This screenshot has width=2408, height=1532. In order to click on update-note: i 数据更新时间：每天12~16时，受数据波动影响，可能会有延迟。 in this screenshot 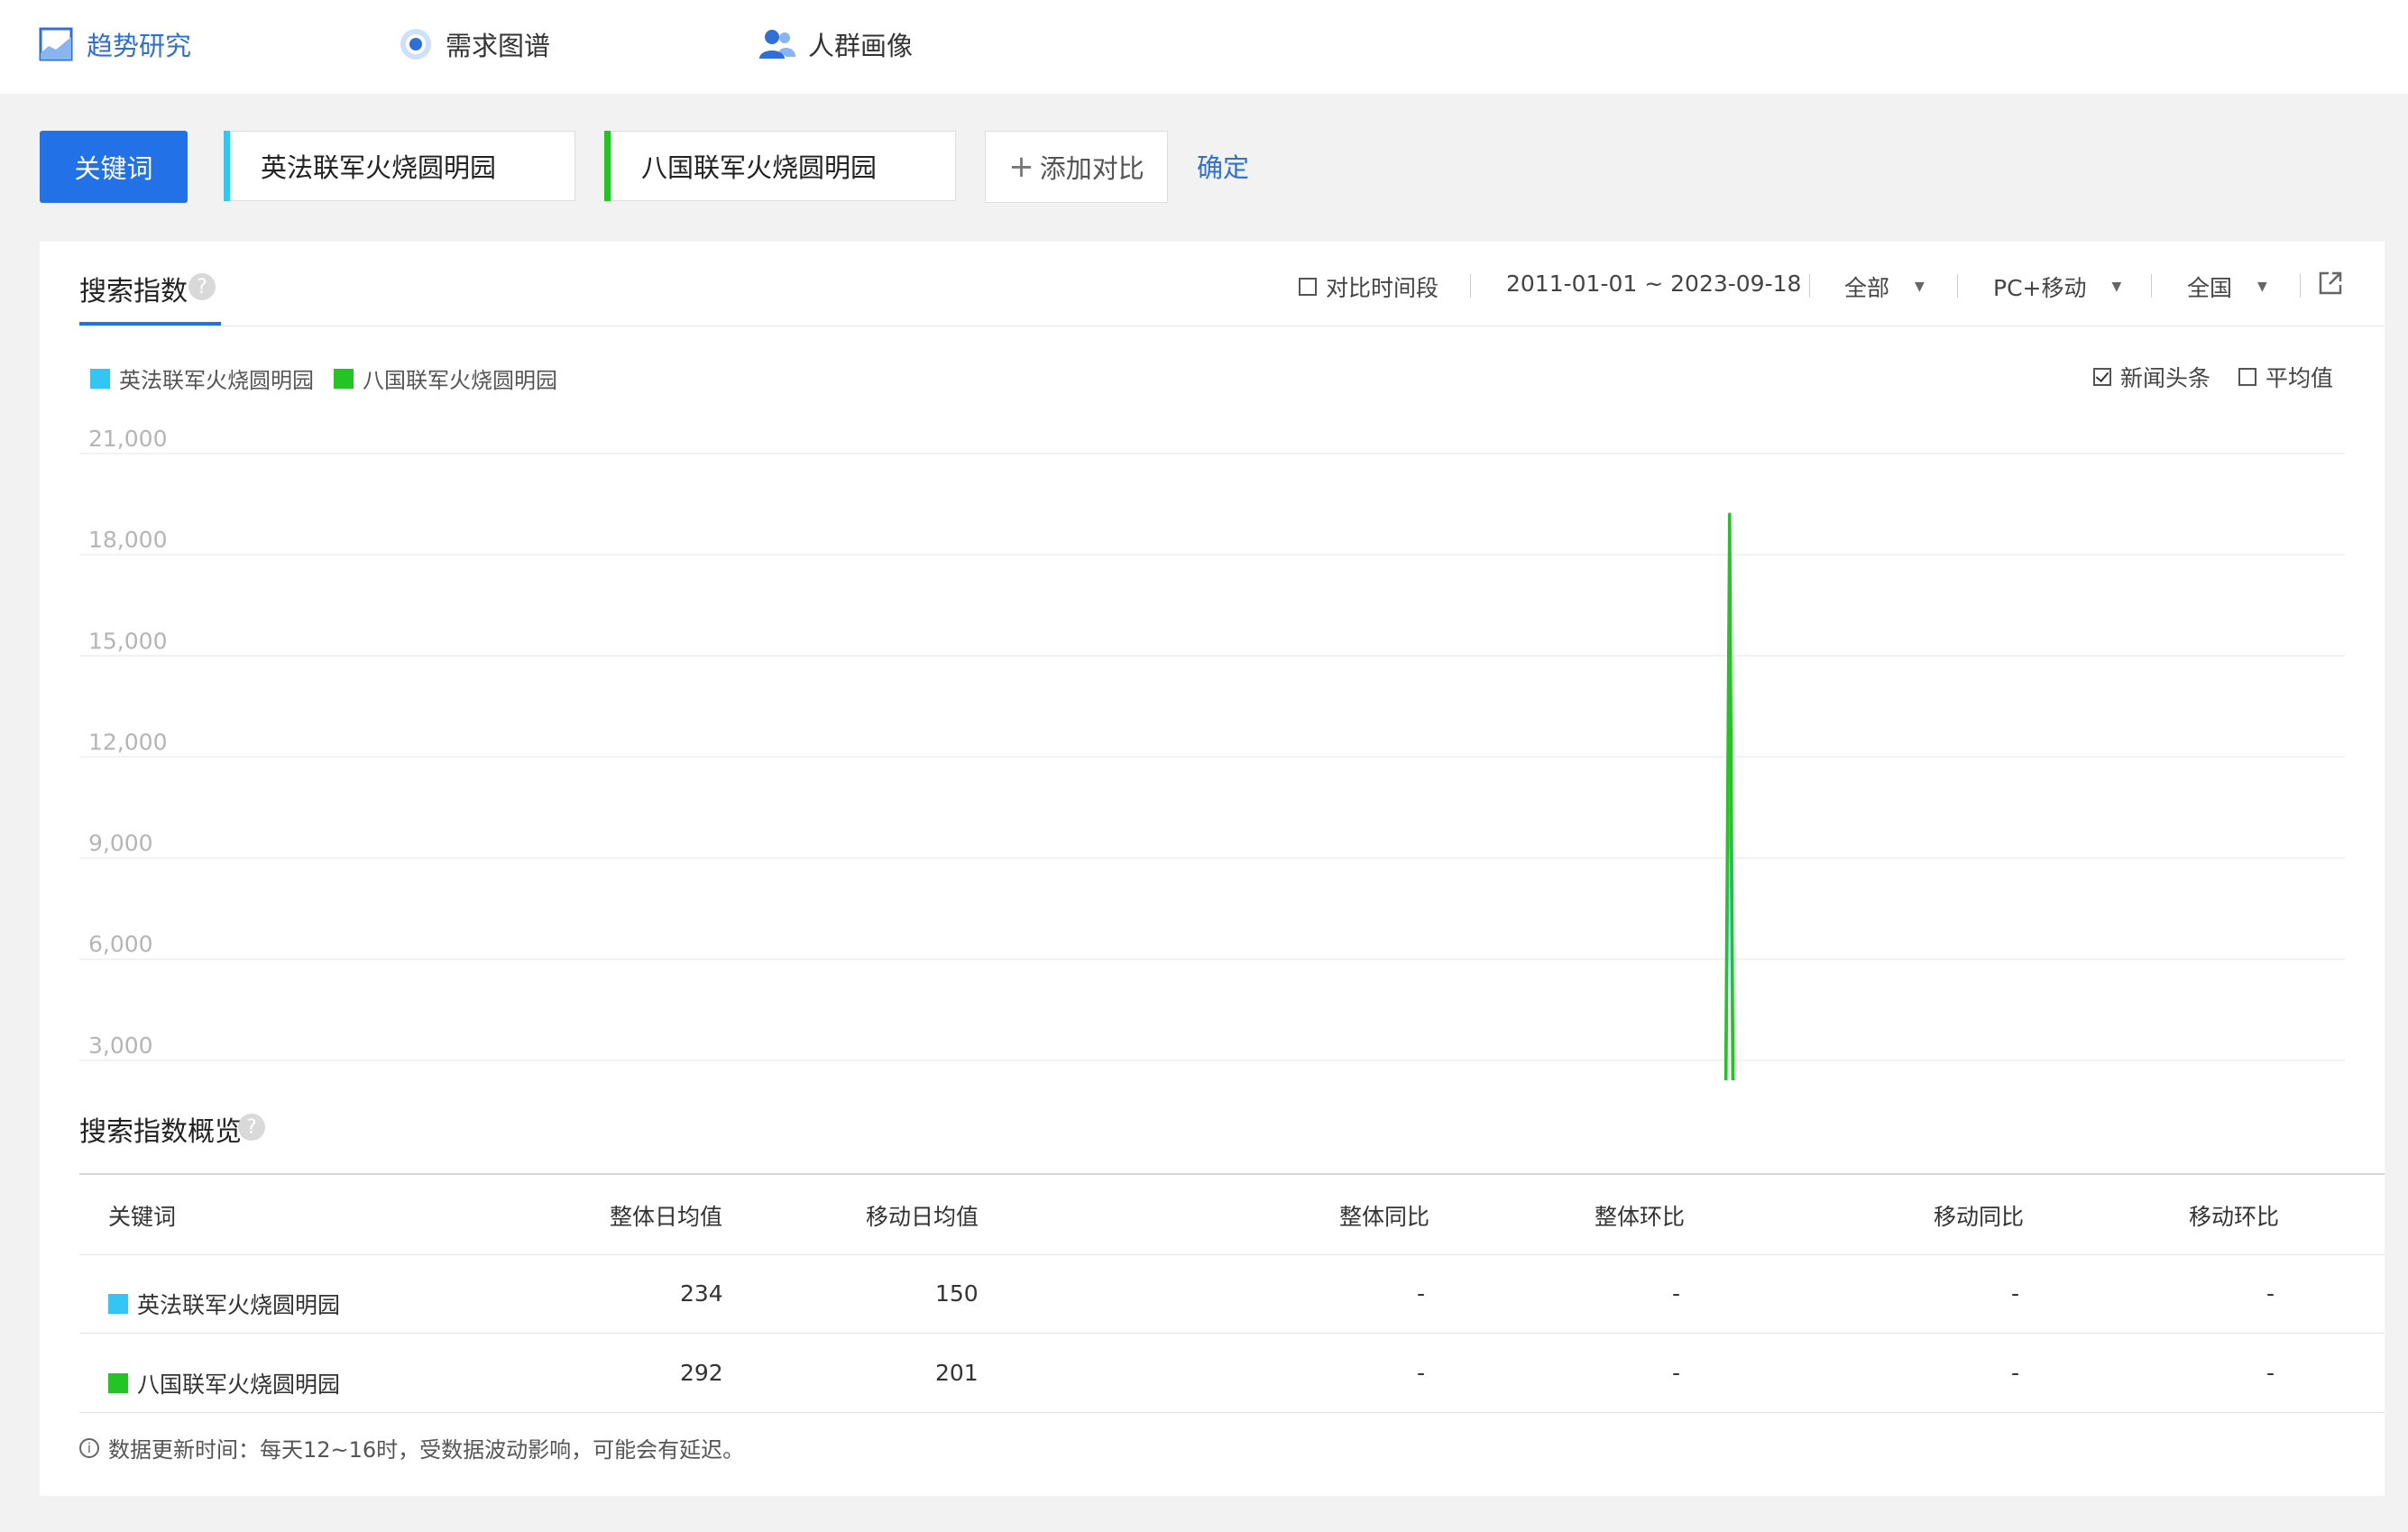, I will do `click(411, 1447)`.